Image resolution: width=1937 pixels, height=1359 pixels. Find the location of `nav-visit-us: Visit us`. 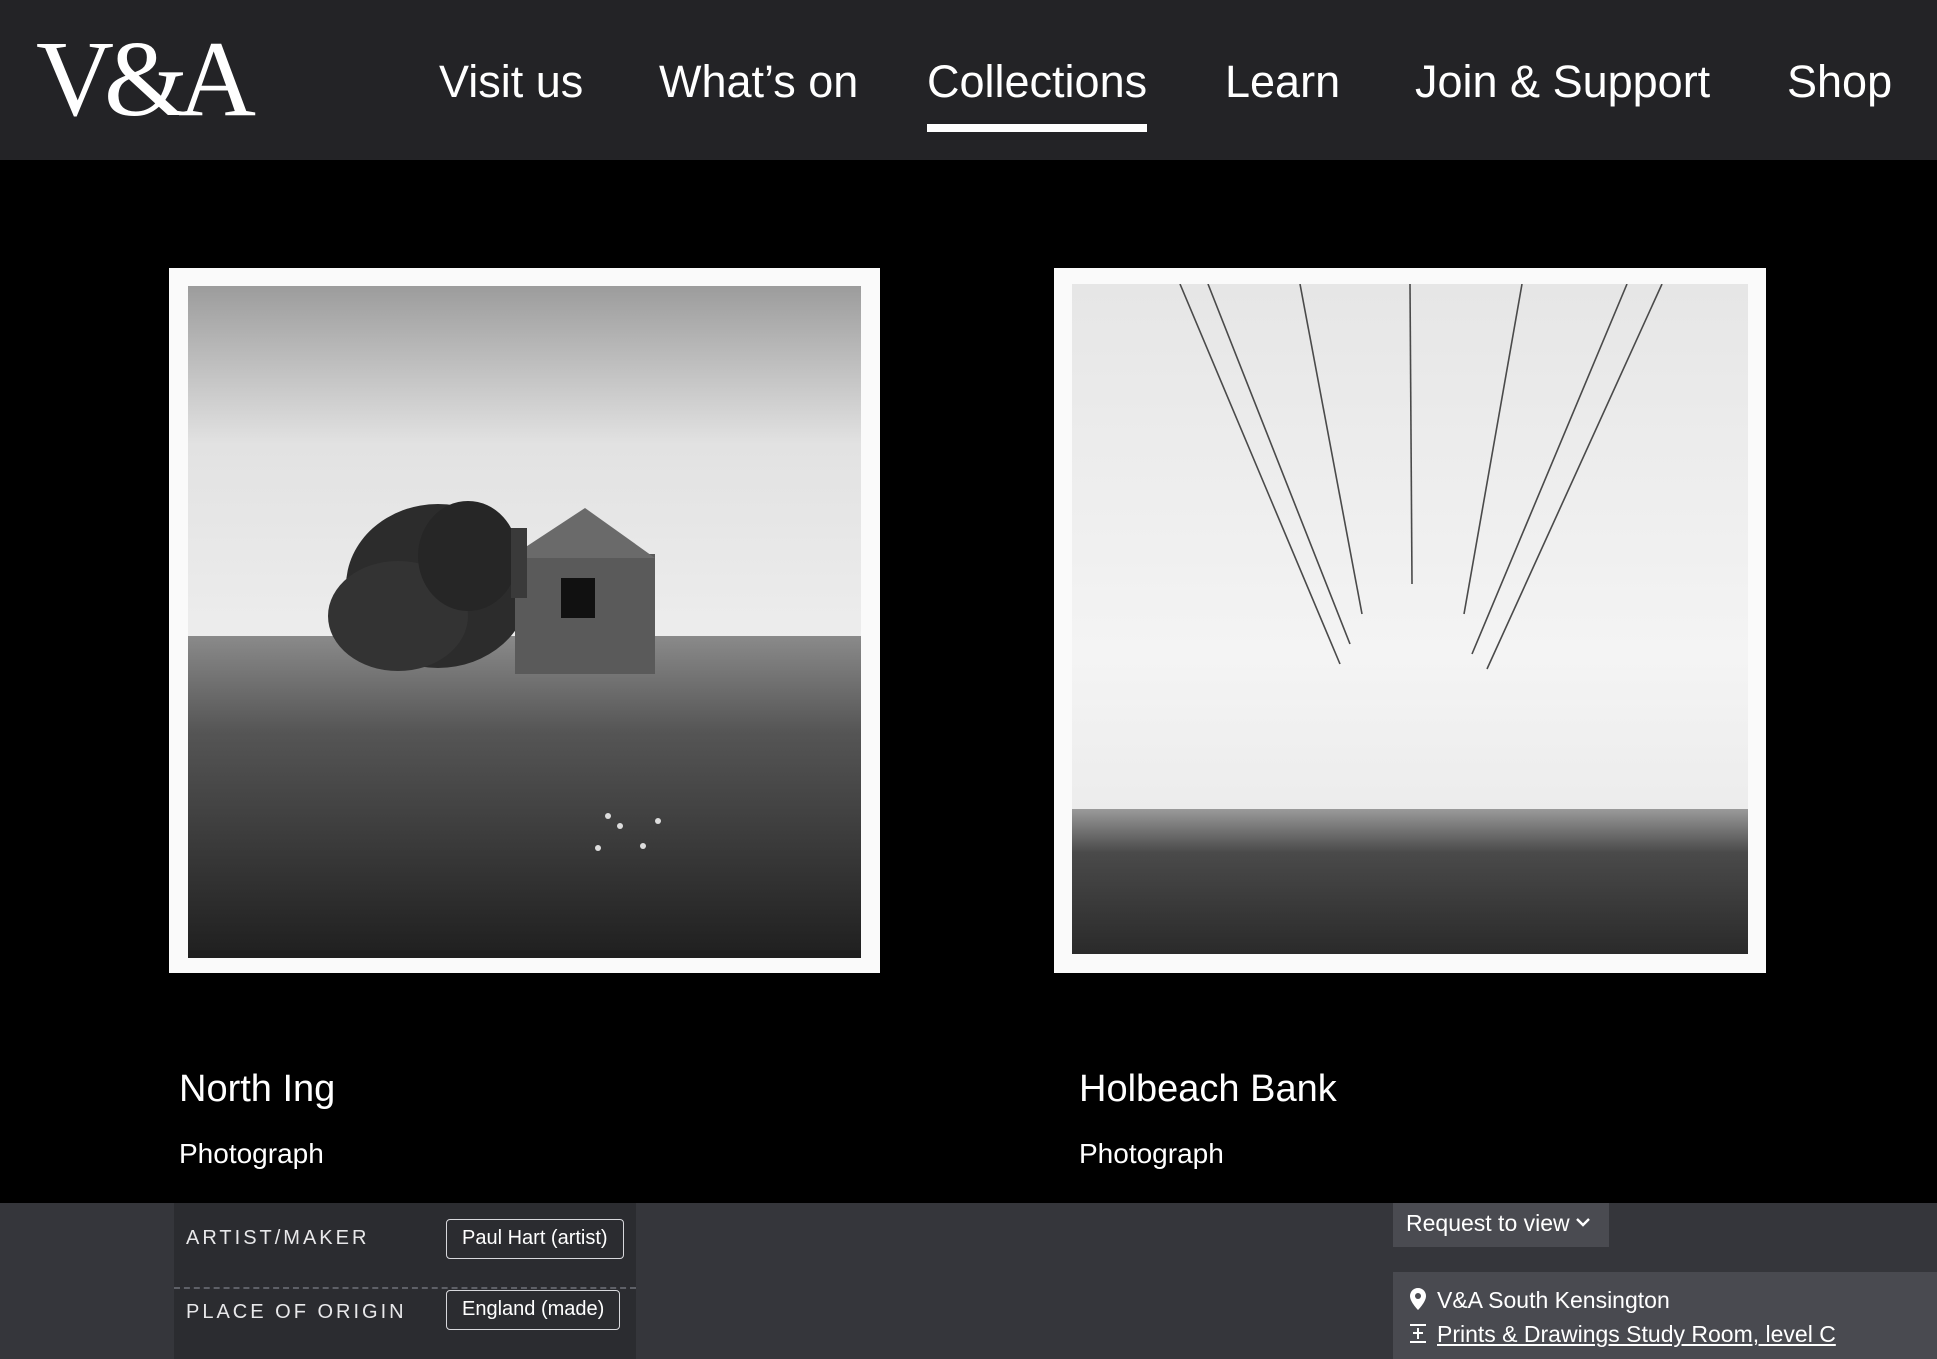

nav-visit-us: Visit us is located at coordinates (511, 82).